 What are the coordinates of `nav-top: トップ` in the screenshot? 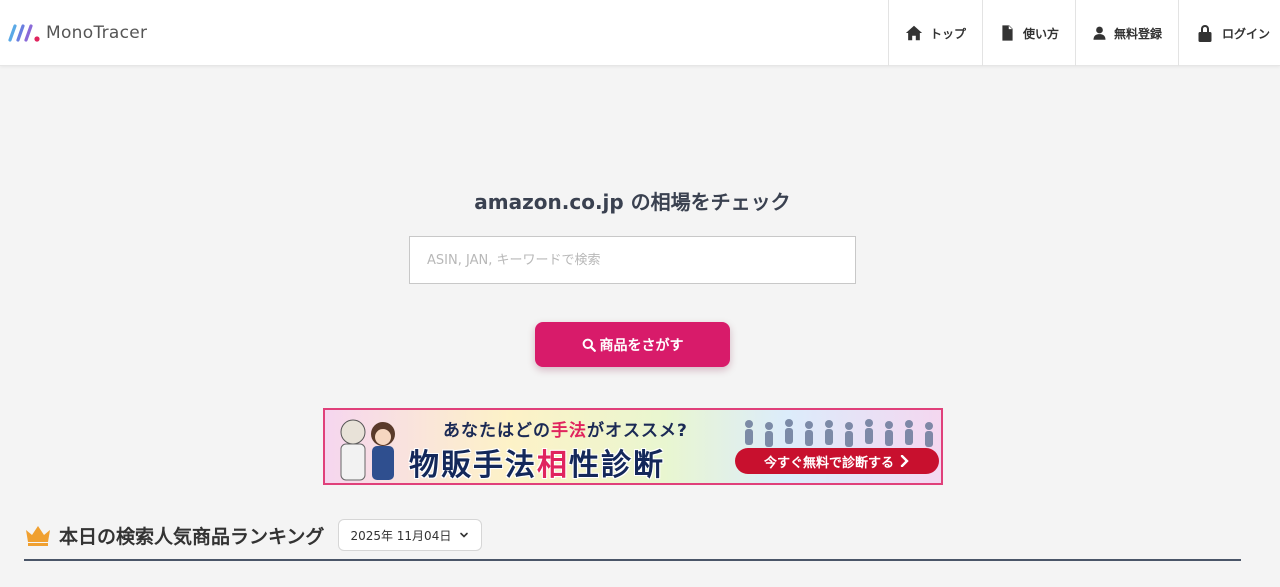 It's located at (935, 33).